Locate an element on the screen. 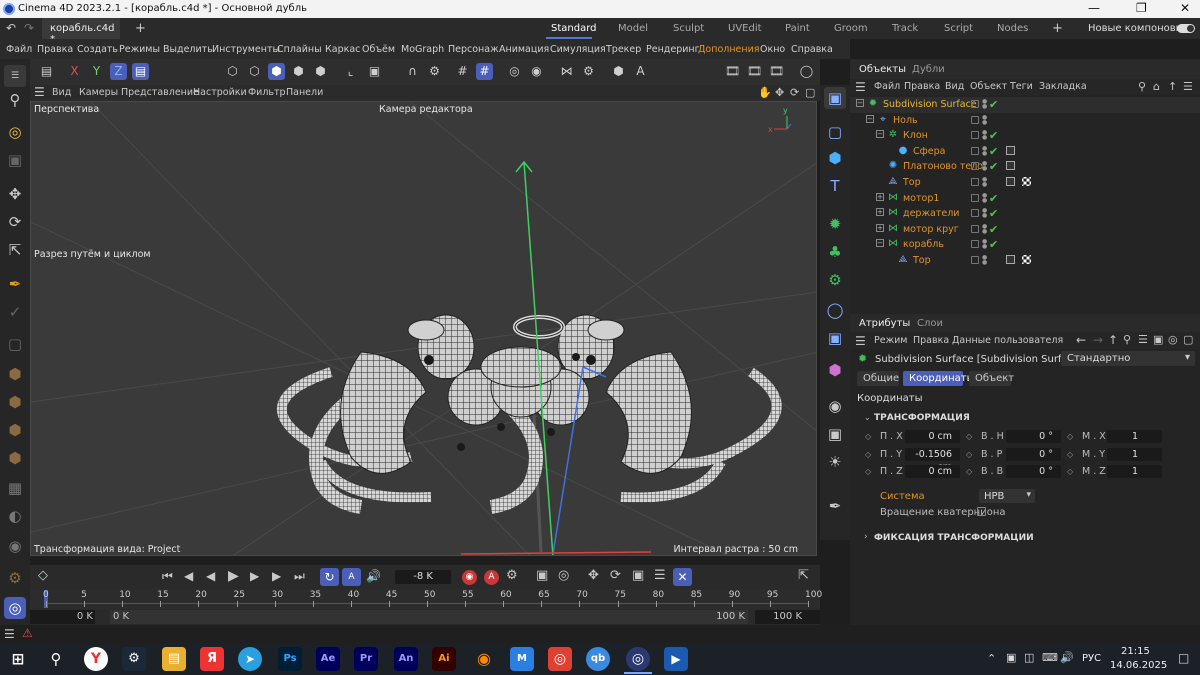 The width and height of the screenshot is (1200, 675). deformer-icon: ◯ is located at coordinates (835, 310).